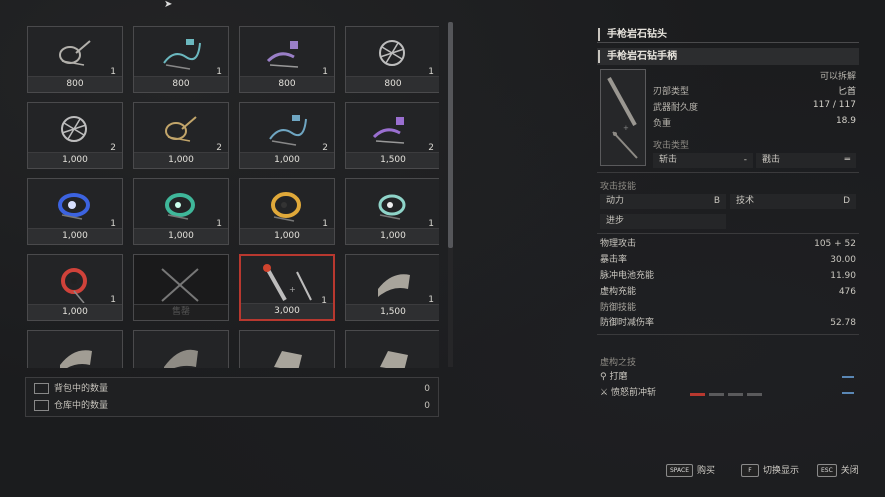 This screenshot has height=497, width=885. Describe the element at coordinates (618, 308) in the screenshot. I see `guard-skill-label: 防御技能` at that location.